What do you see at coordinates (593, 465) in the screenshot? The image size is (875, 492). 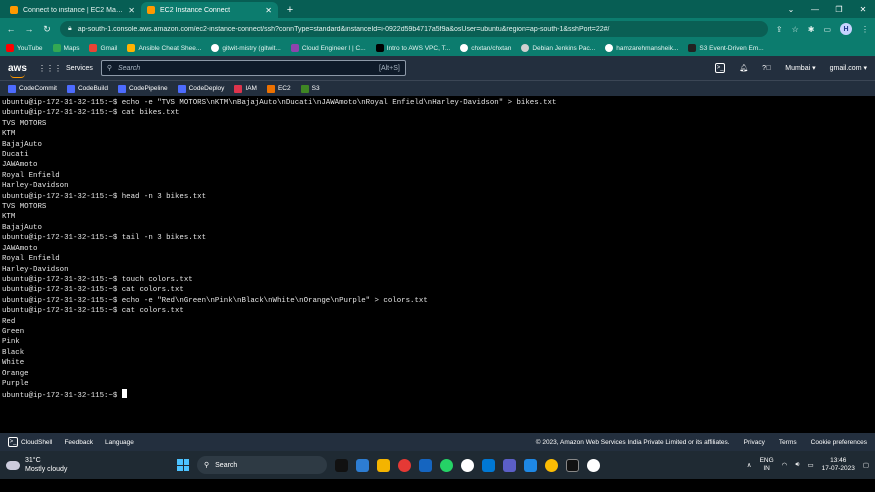 I see `chrome-active-icon` at bounding box center [593, 465].